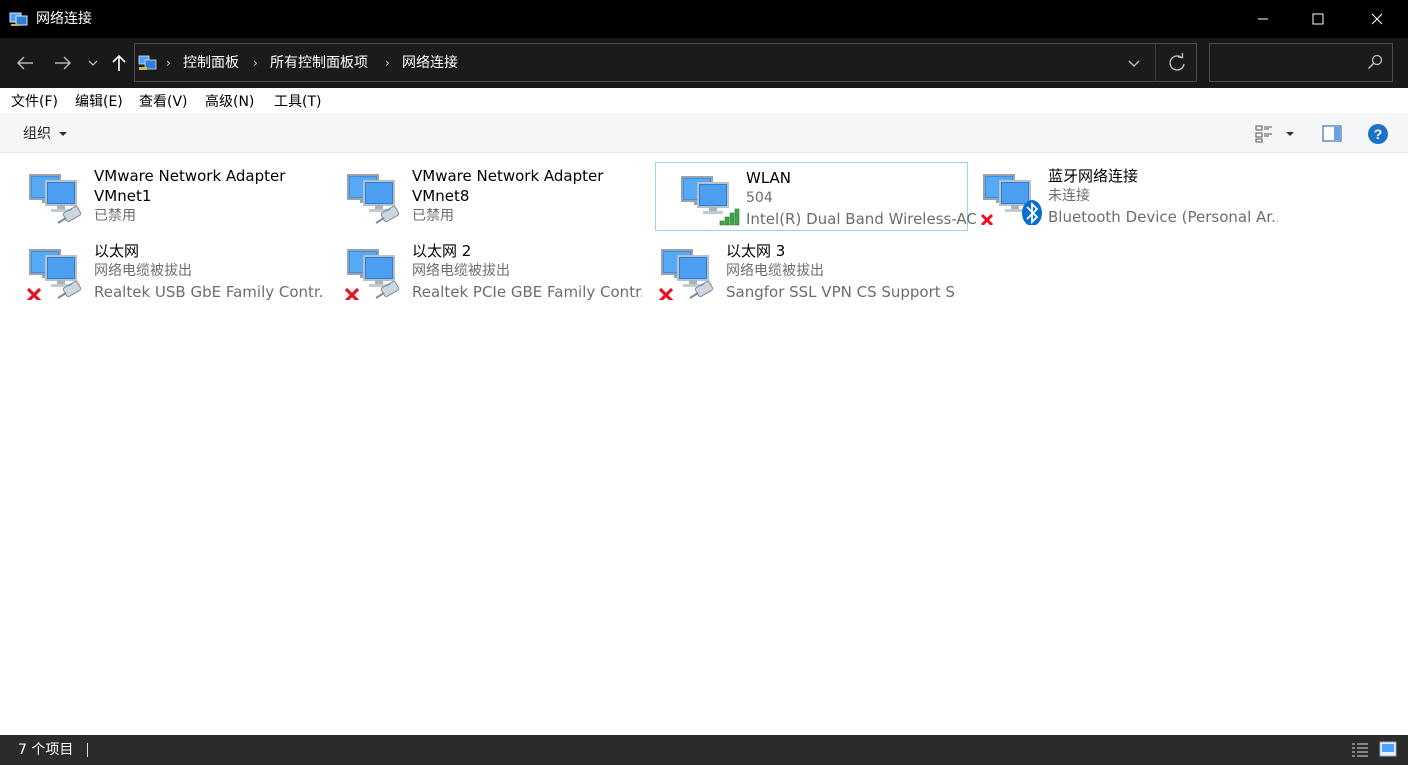 Image resolution: width=1408 pixels, height=765 pixels. I want to click on window-title: 网络连接, so click(64, 19).